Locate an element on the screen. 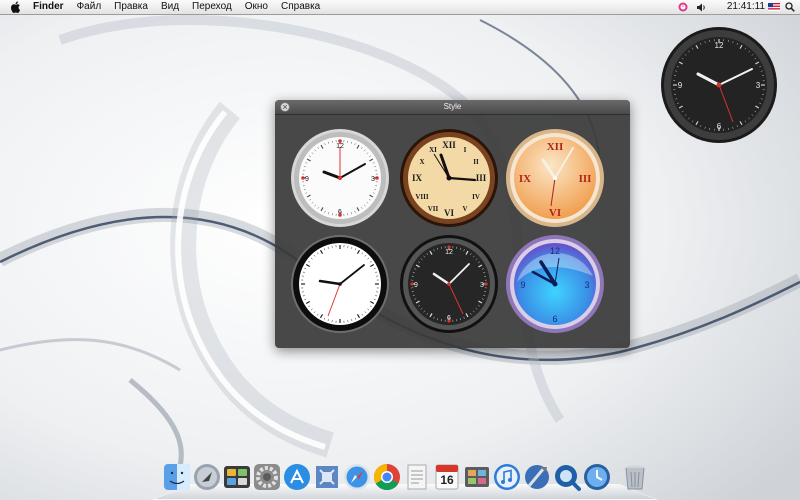  svg-text: VIII is located at coordinates (422, 197).